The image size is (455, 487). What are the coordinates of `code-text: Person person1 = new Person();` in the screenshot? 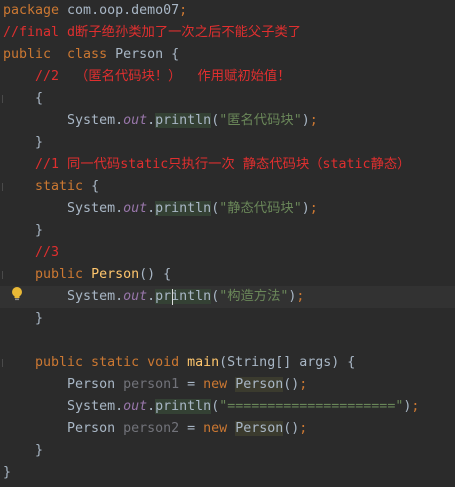 It's located at (155, 385).